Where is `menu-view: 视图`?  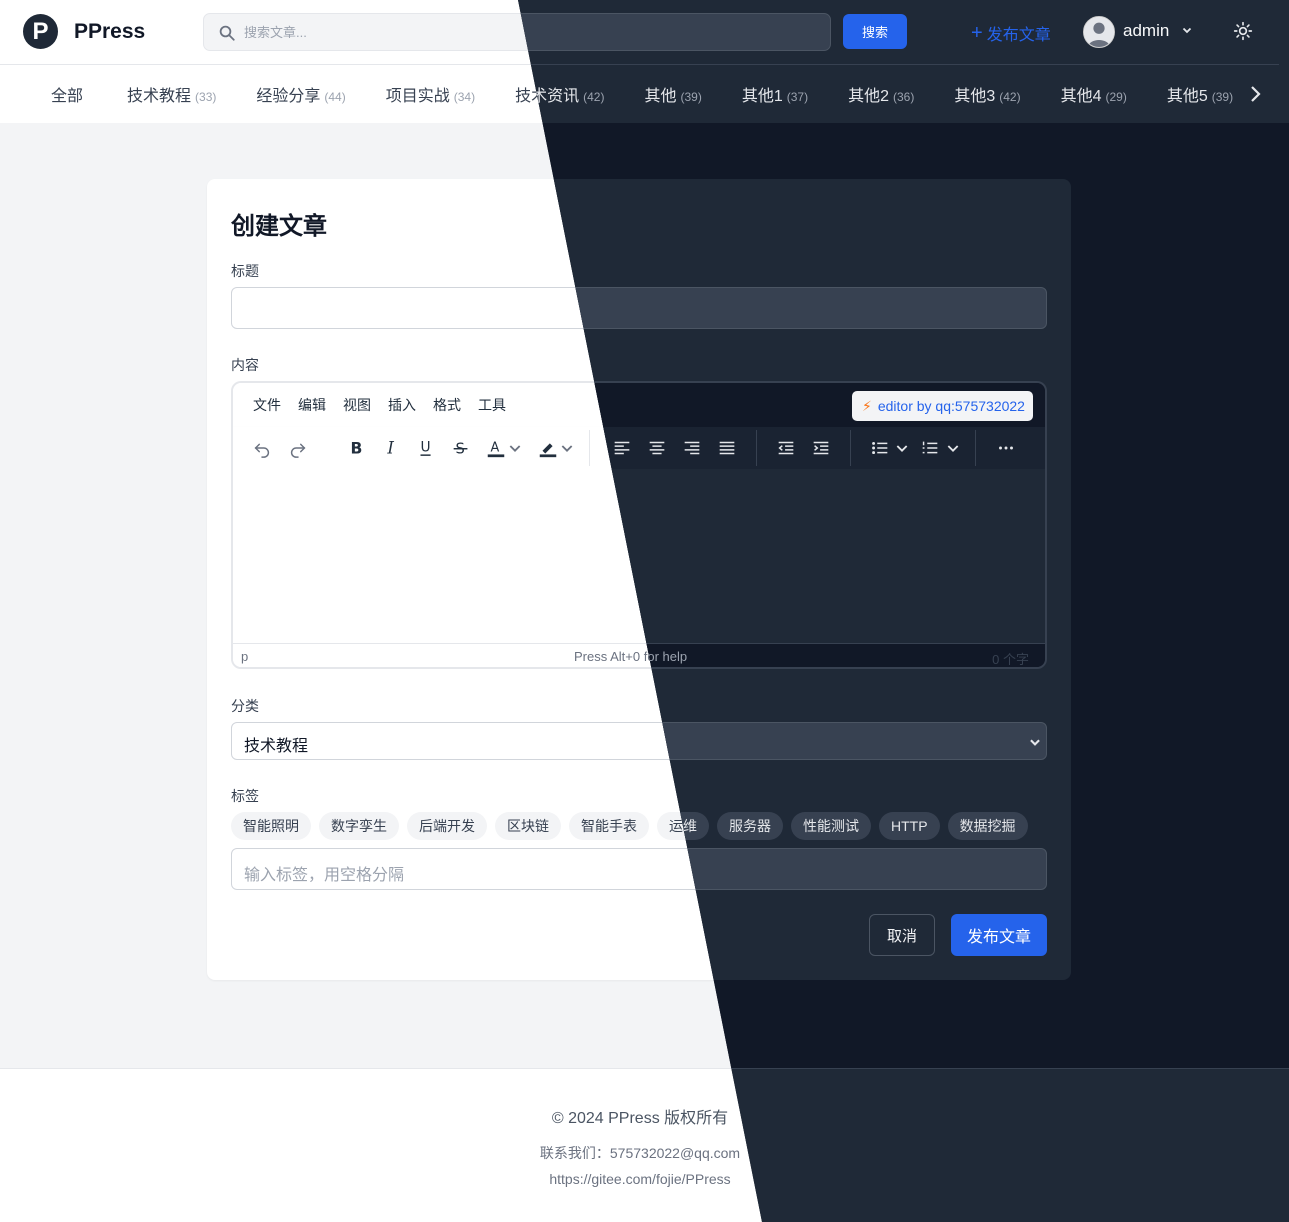 menu-view: 视图 is located at coordinates (357, 405).